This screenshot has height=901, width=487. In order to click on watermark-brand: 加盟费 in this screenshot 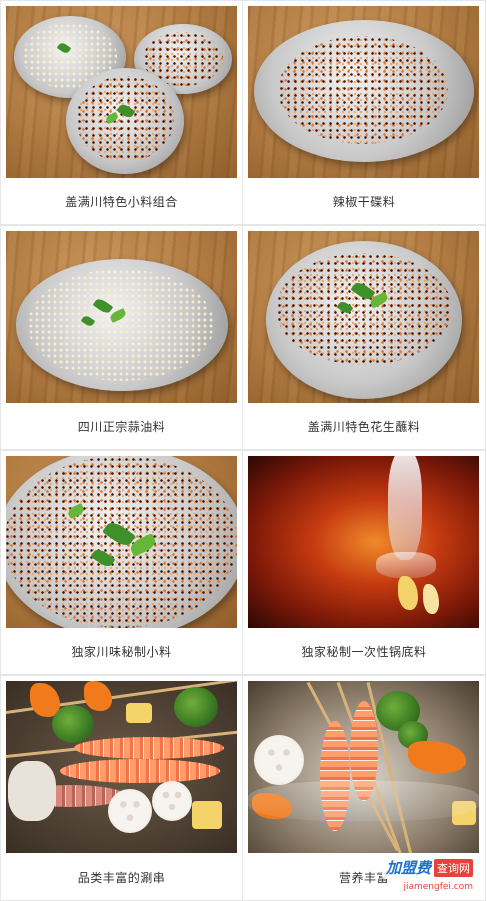, I will do `click(408, 868)`.